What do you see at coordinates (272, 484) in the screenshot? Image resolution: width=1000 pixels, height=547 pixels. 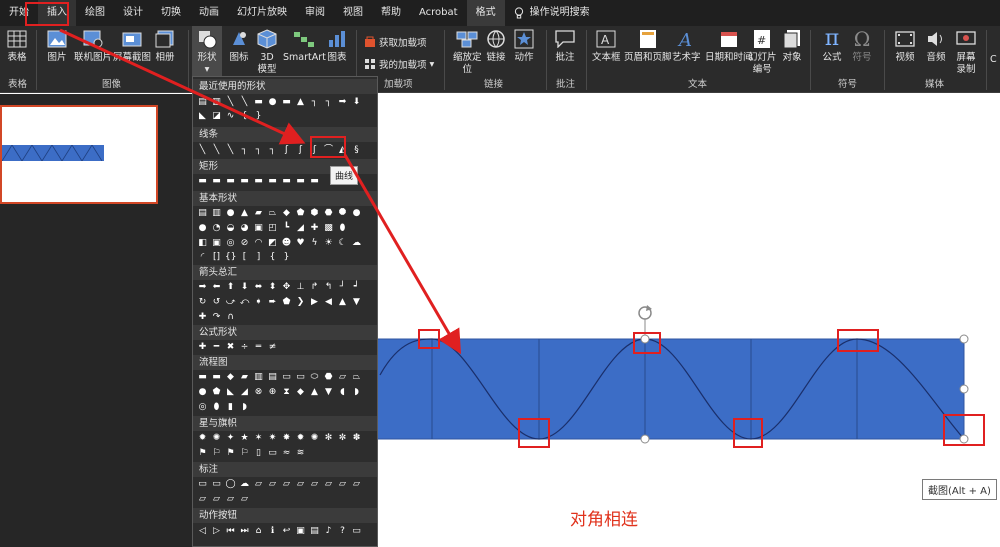 I see `callout-line2-icon: ▱` at bounding box center [272, 484].